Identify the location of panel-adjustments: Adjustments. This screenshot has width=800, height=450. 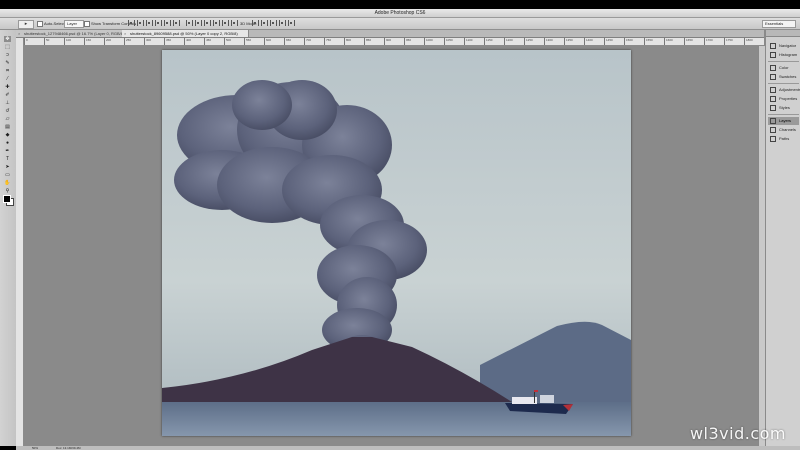
(784, 90).